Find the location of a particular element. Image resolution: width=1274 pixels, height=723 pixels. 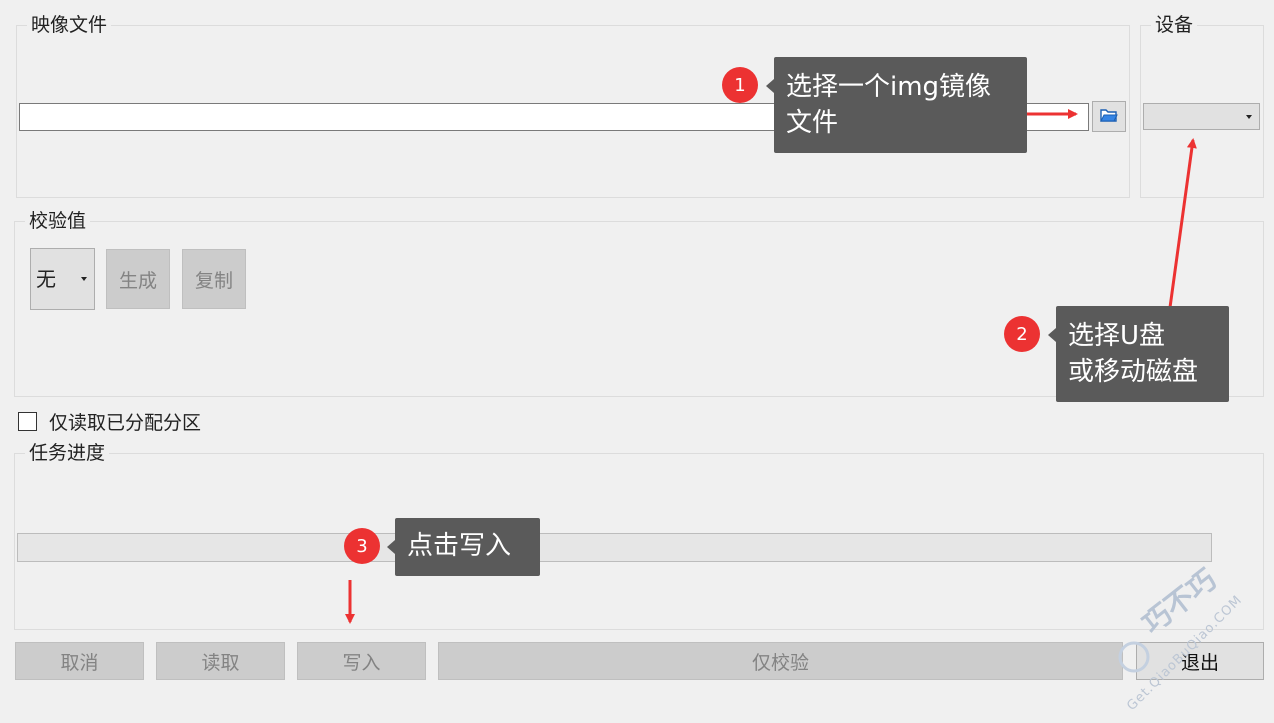

step-tip-1-line2: 文件 is located at coordinates (812, 123).